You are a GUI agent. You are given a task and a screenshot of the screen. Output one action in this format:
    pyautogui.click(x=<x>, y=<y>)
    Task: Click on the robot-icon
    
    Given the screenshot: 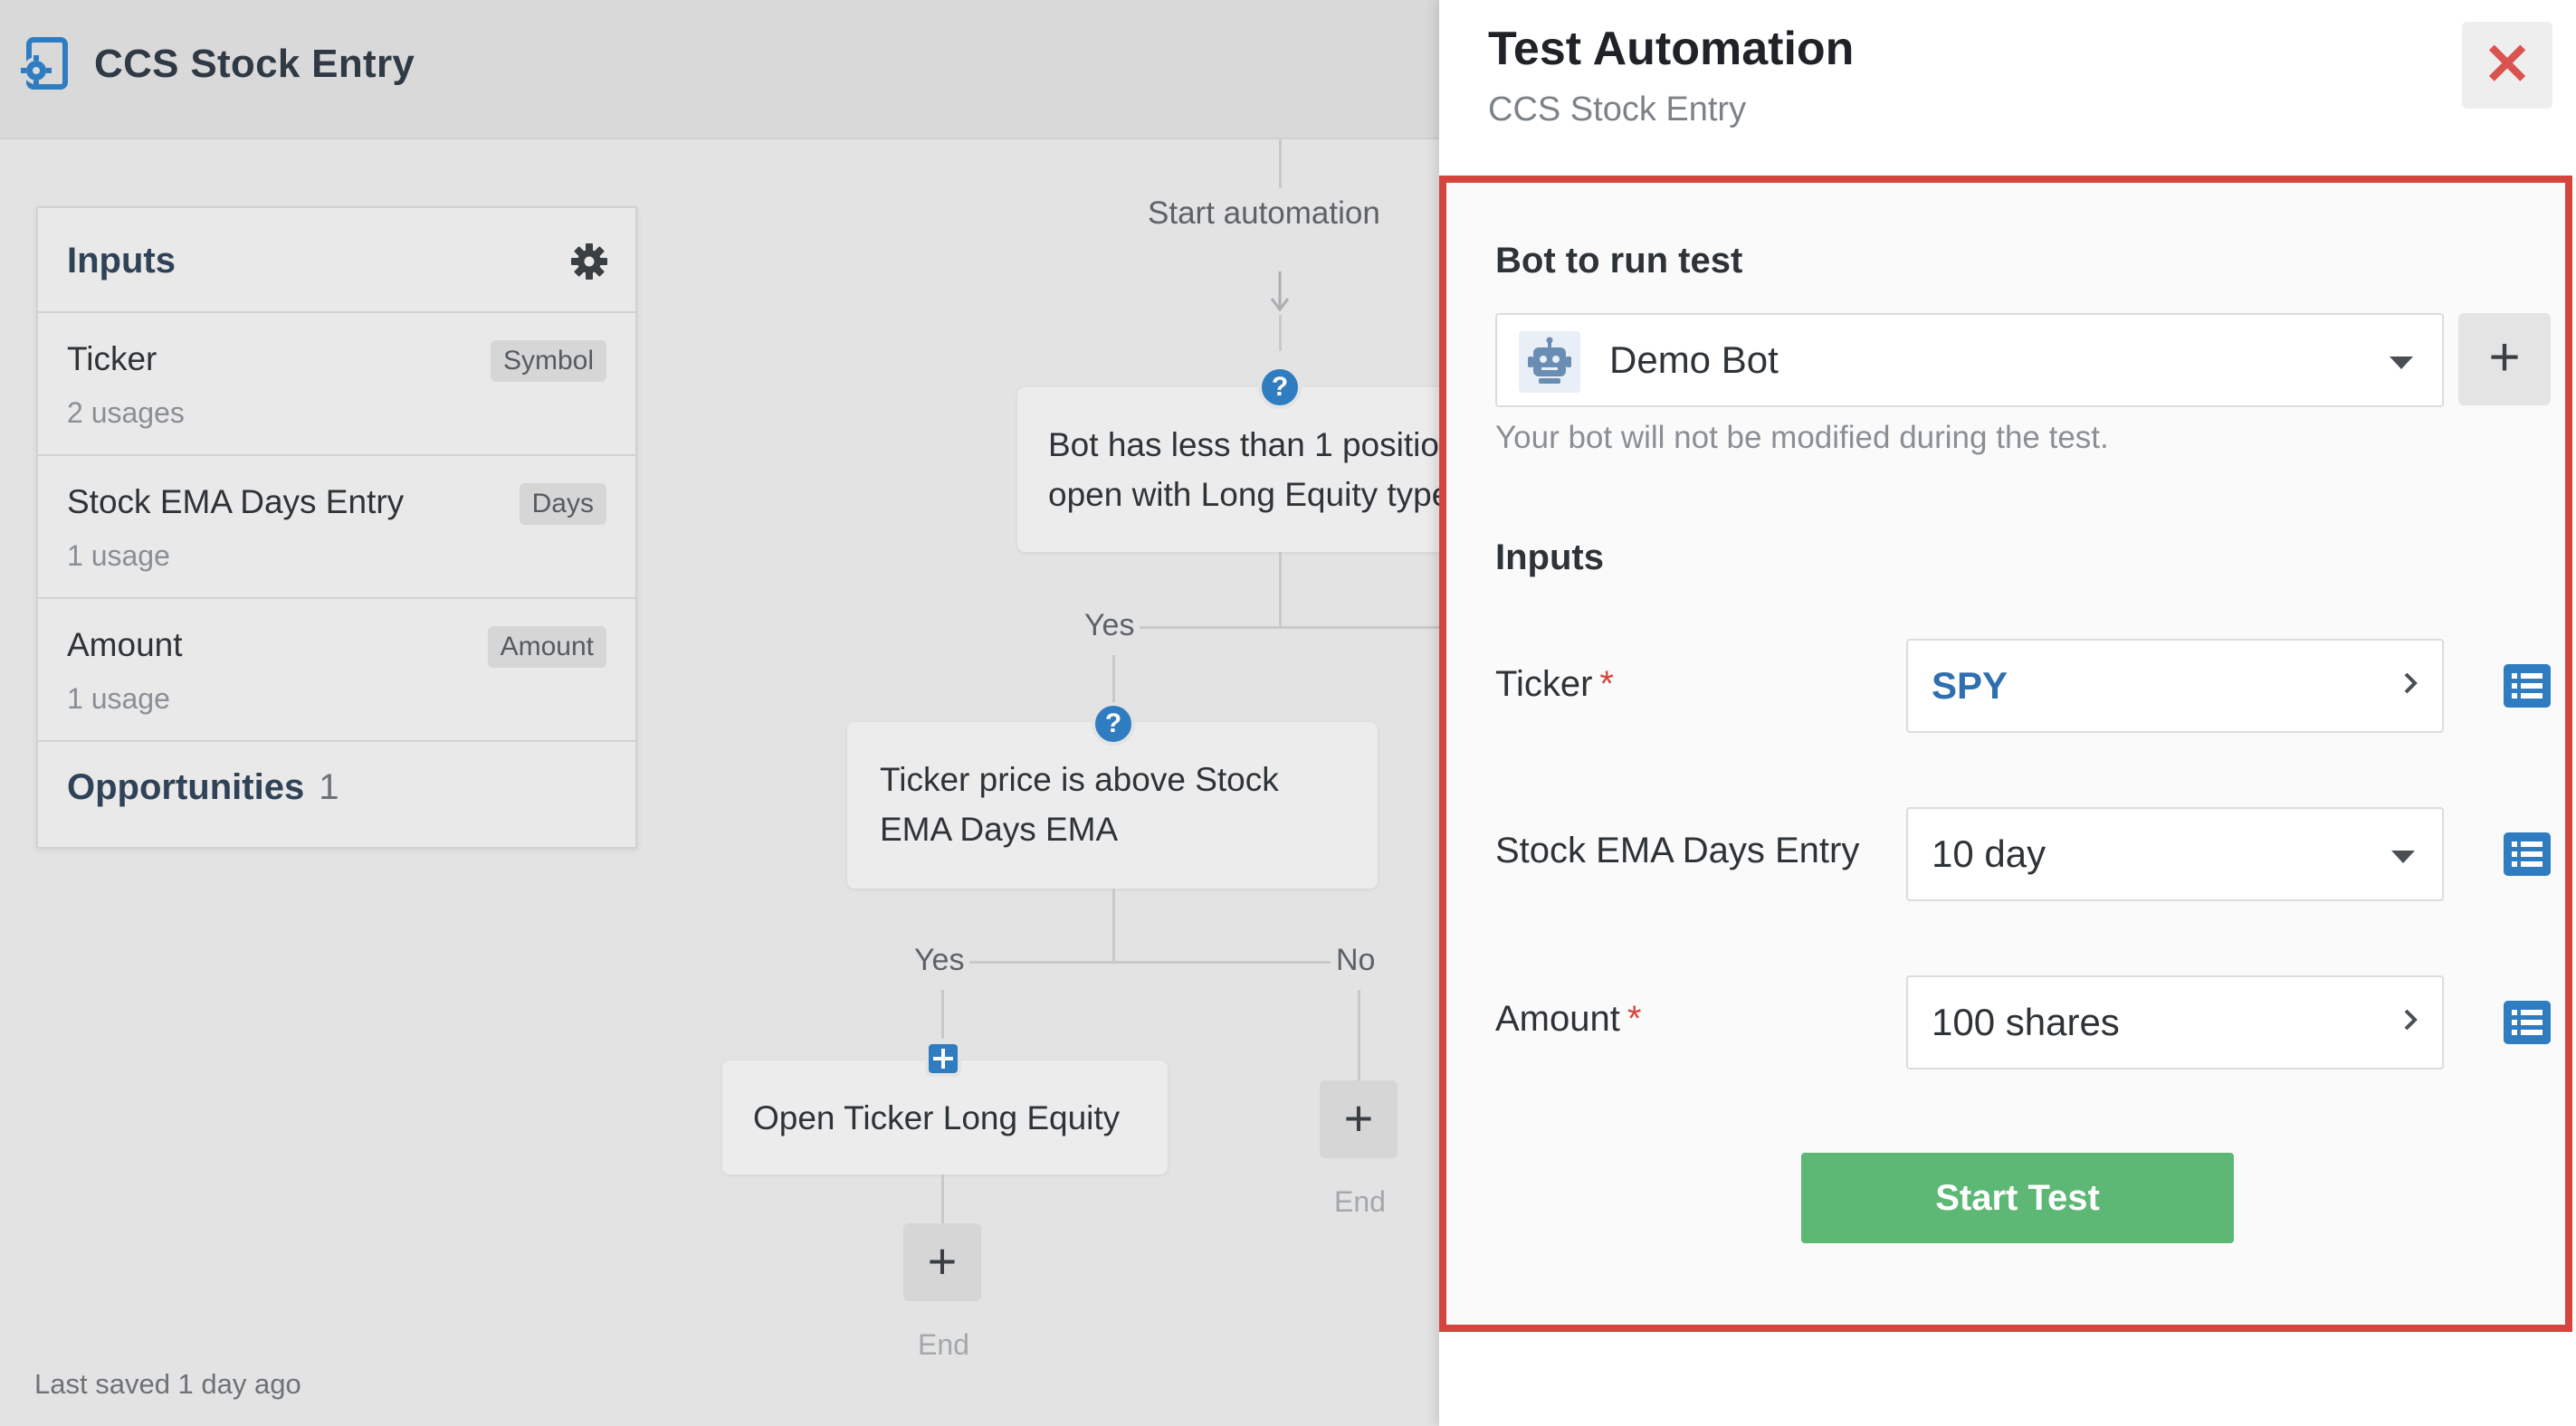 What is the action you would take?
    pyautogui.click(x=1550, y=362)
    